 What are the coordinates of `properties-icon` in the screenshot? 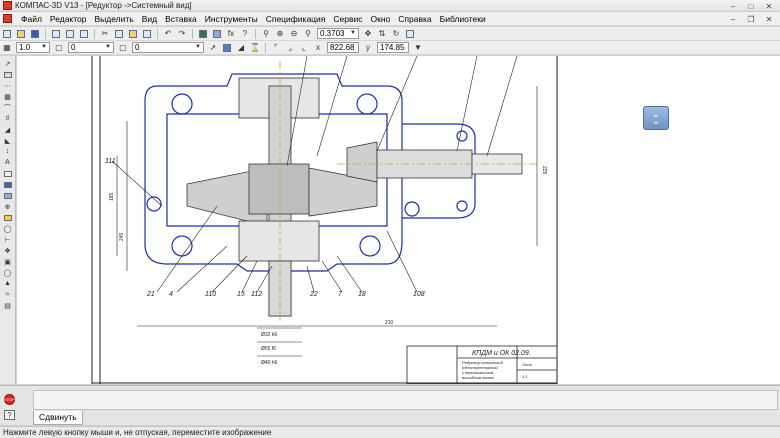 It's located at (84, 33).